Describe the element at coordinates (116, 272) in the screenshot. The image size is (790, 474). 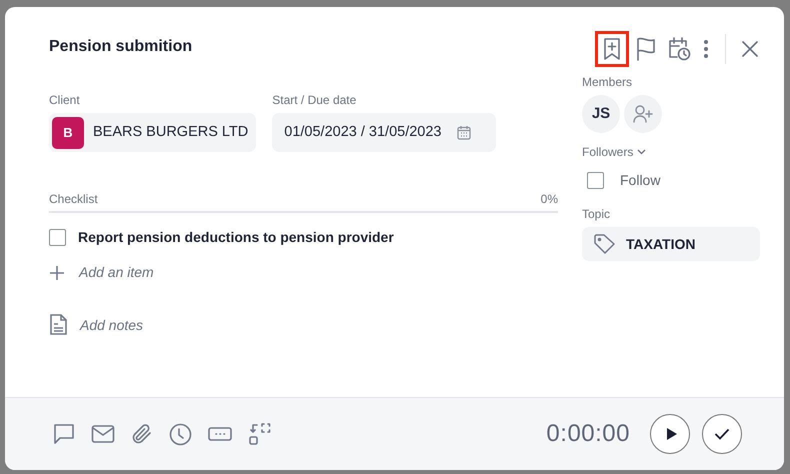
I see `add-item-link: Add an item` at that location.